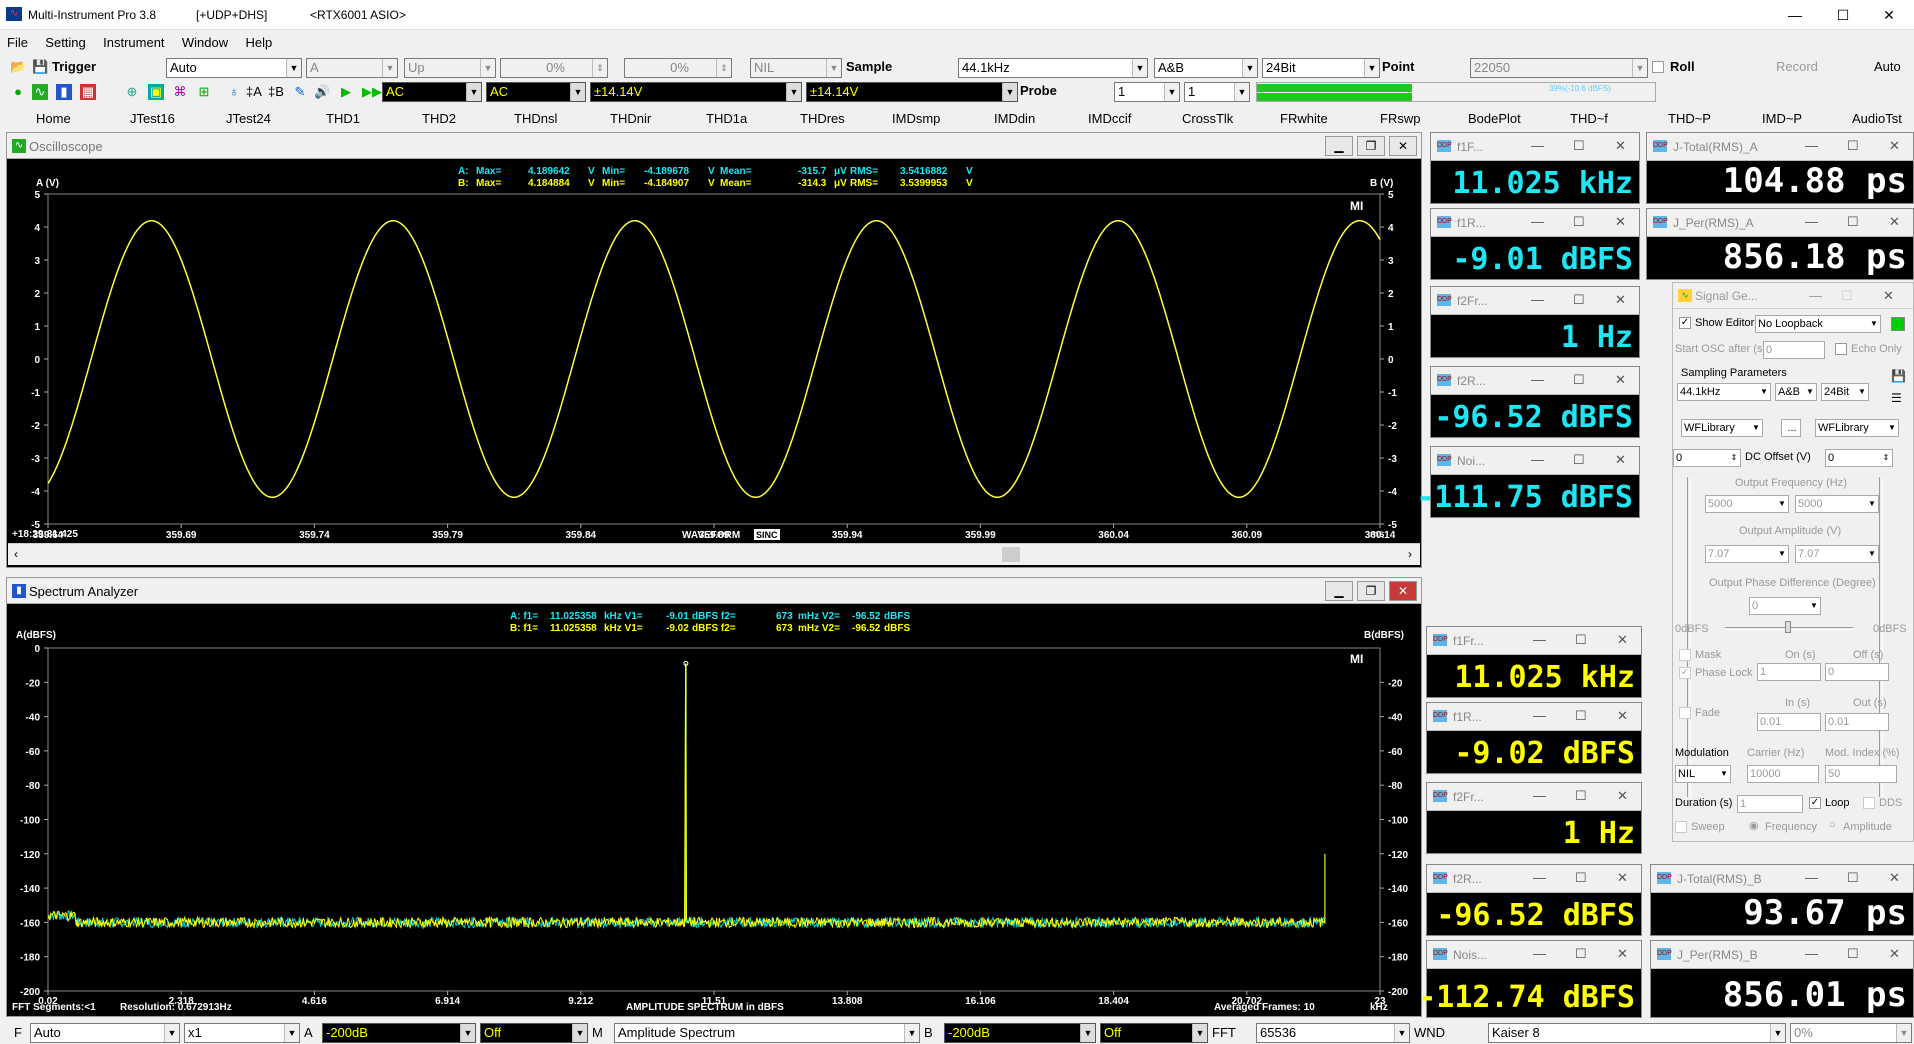 The height and width of the screenshot is (1044, 1914). Describe the element at coordinates (1887, 66) in the screenshot. I see `auto-button: Auto` at that location.